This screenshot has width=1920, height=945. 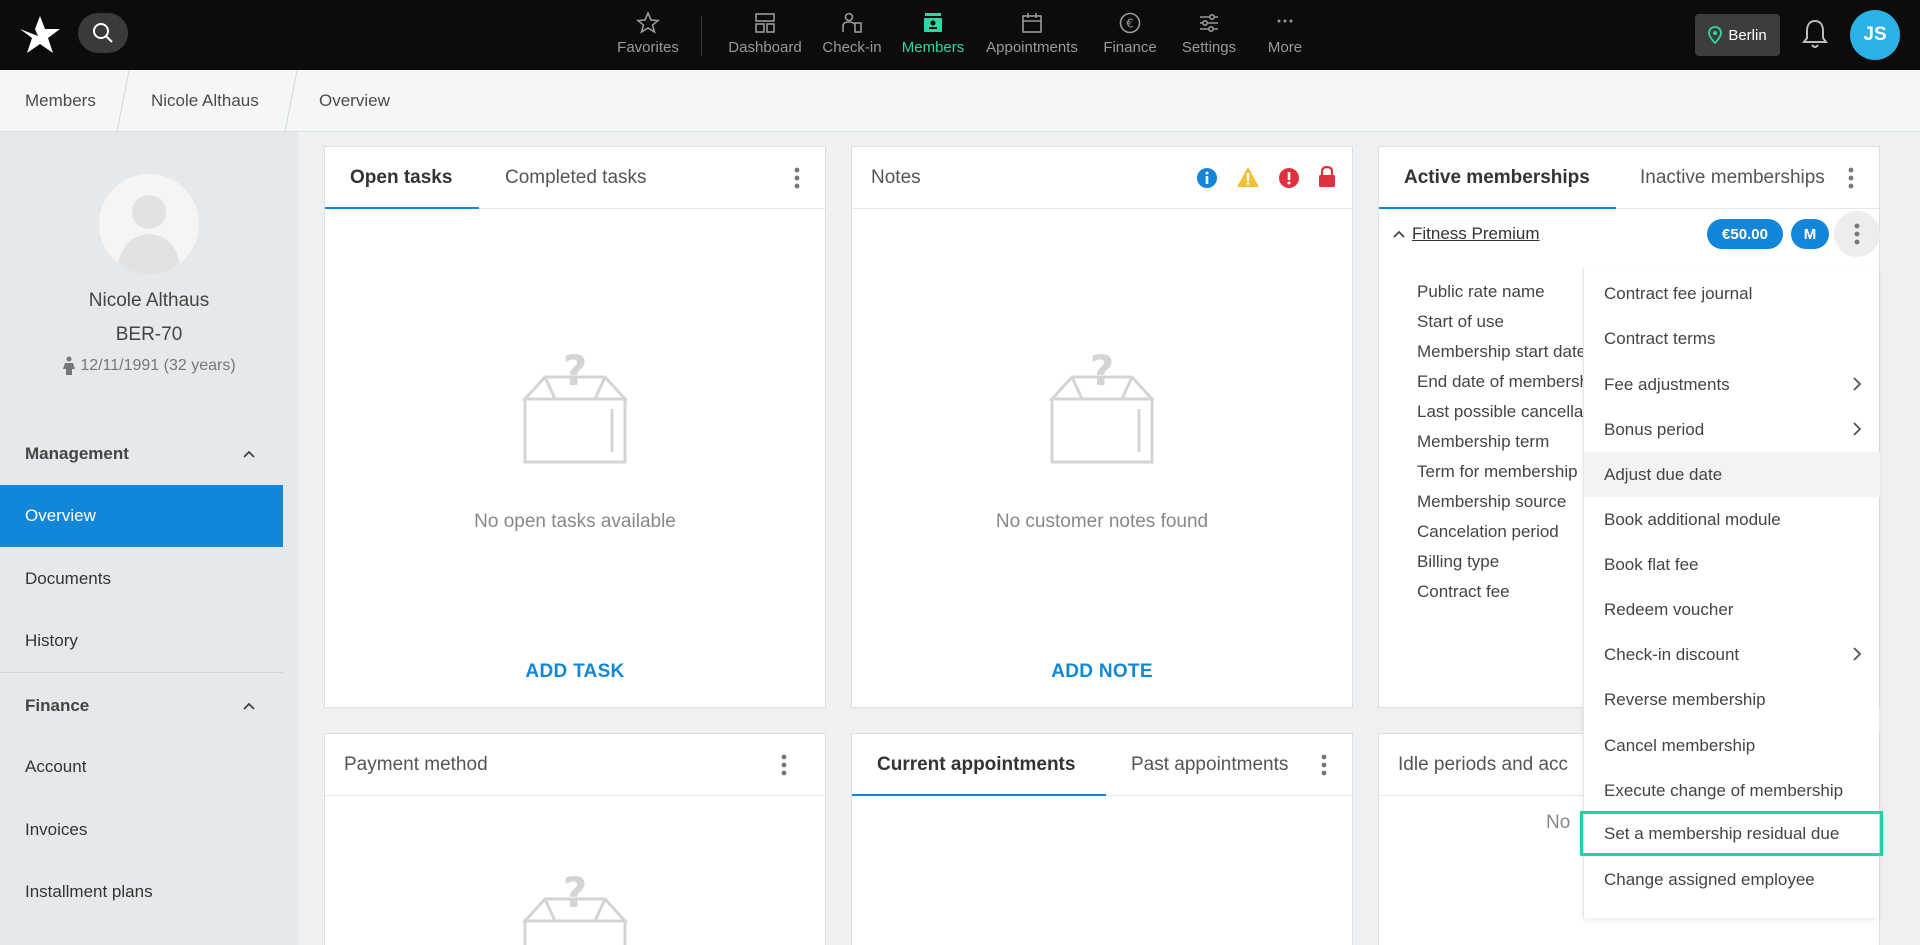 What do you see at coordinates (1732, 384) in the screenshot?
I see `menu-item-fee-adjustments: Fee adjustments` at bounding box center [1732, 384].